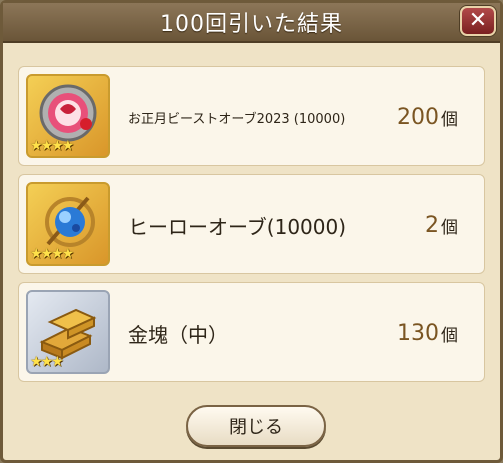 The image size is (503, 463). Describe the element at coordinates (178, 334) in the screenshot. I see `item-name: 金塊（中）` at that location.